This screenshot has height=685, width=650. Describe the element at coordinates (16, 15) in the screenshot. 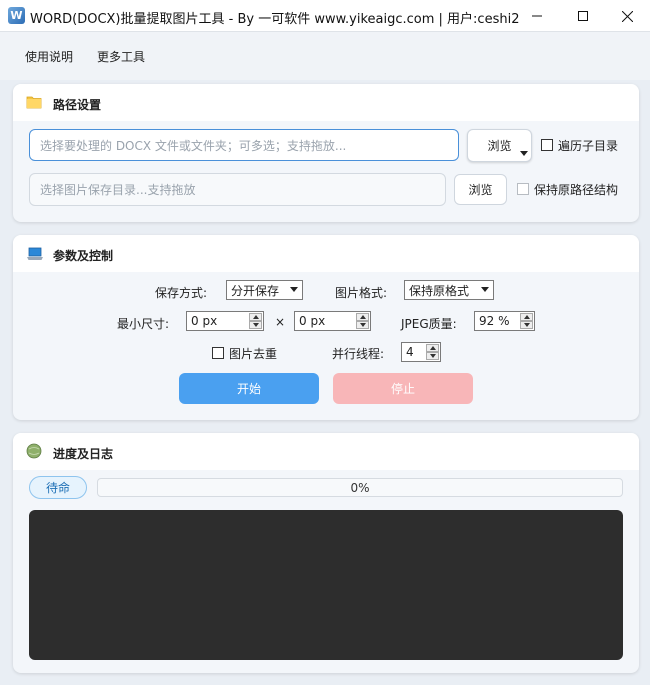

I see `app-icon: W` at that location.